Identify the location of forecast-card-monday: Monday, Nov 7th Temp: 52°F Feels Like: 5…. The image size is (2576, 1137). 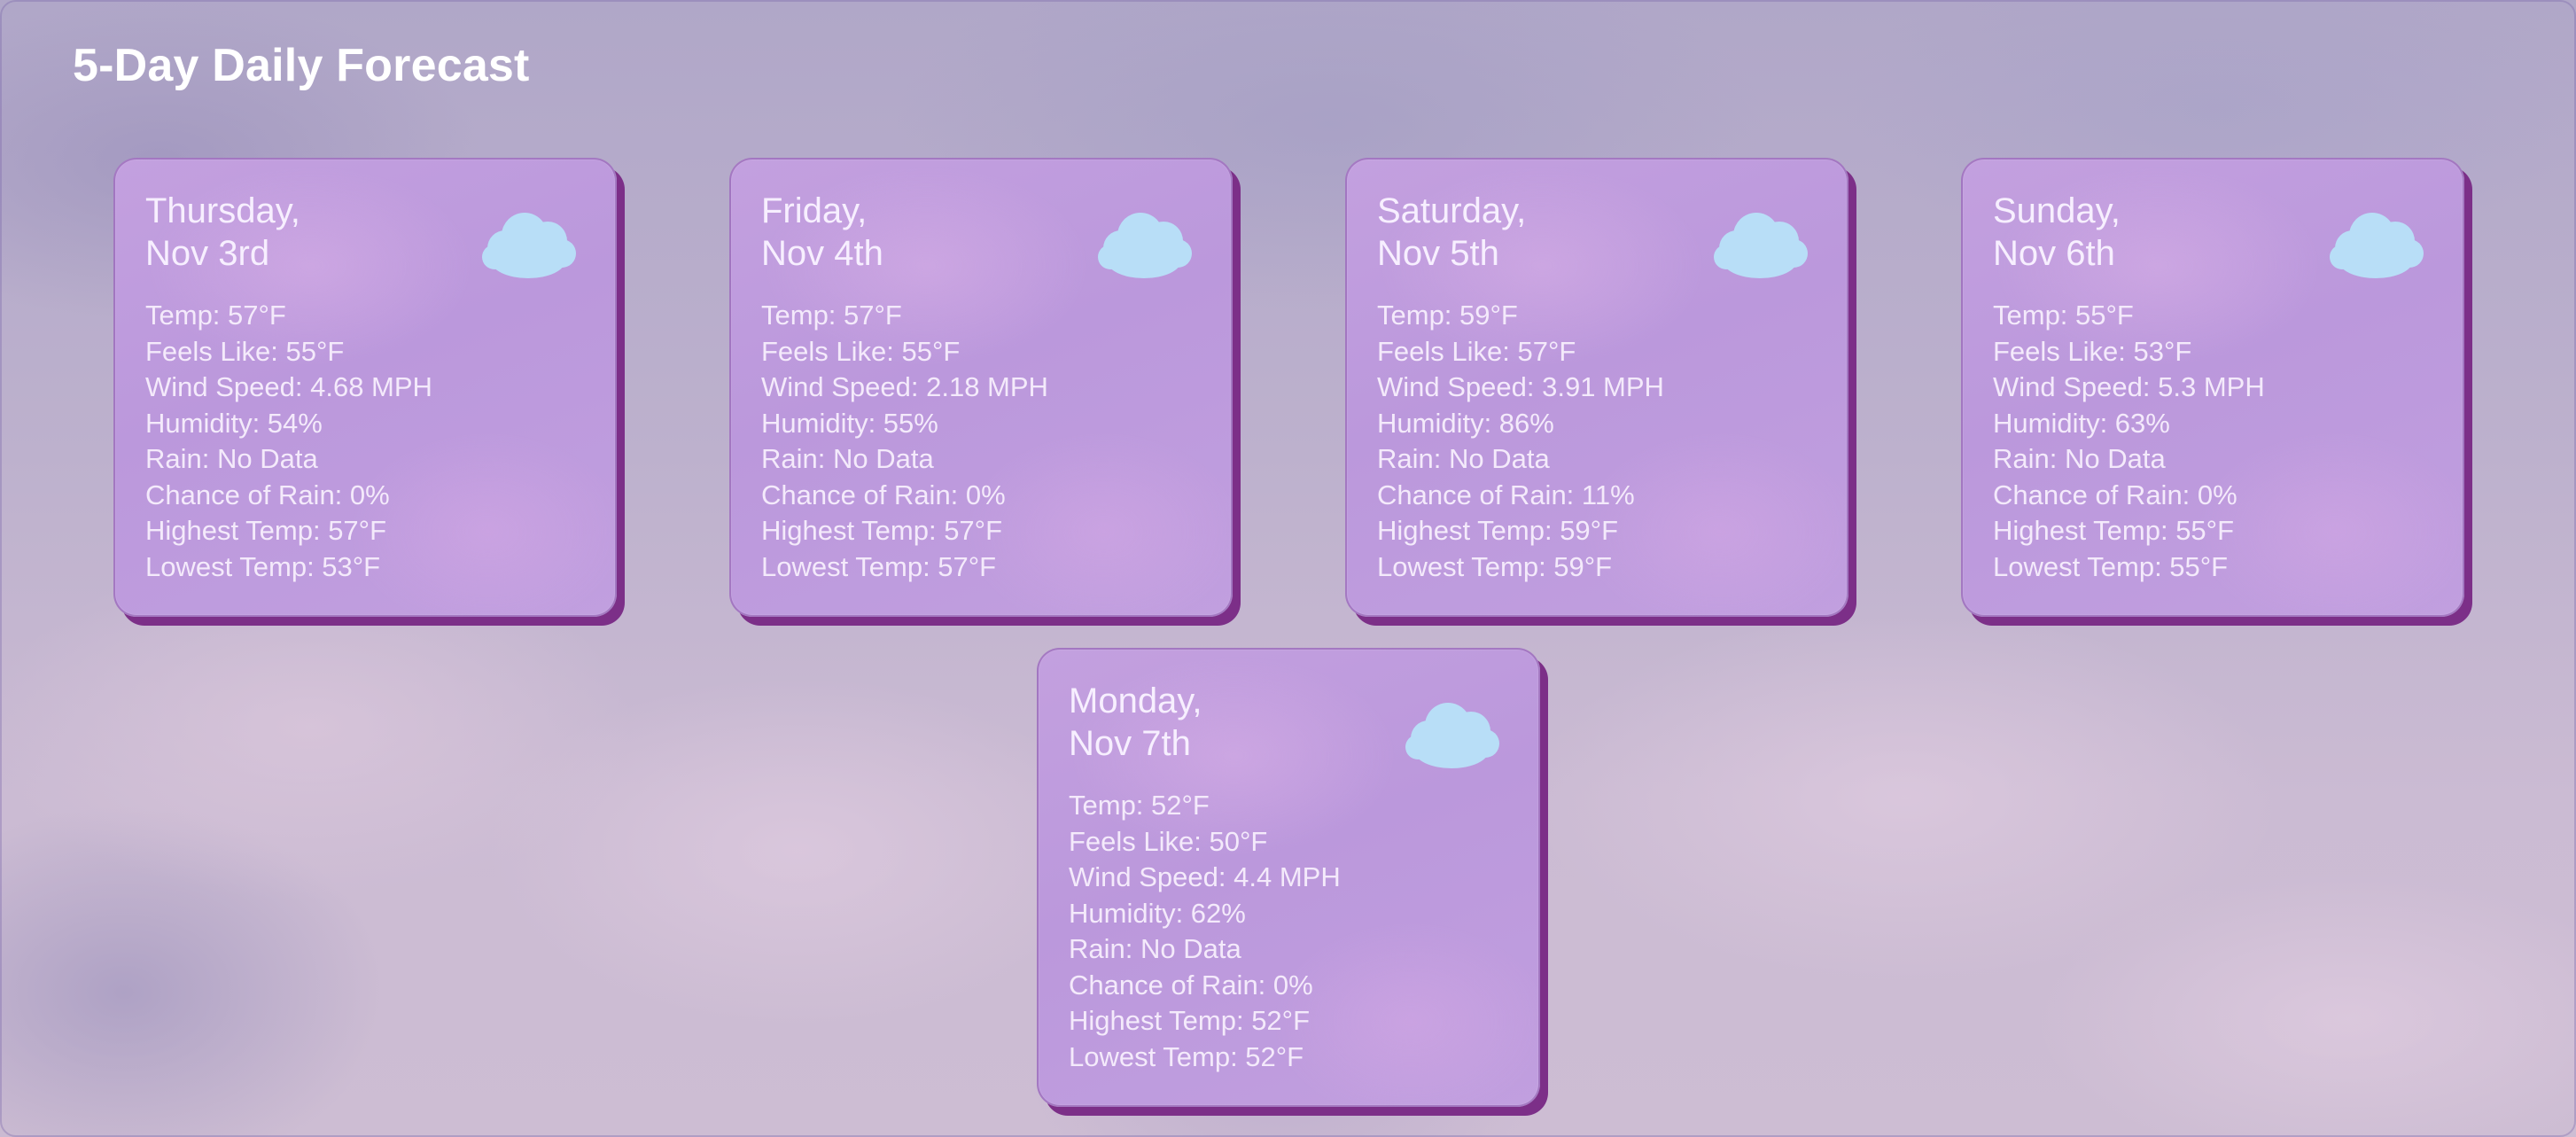
(1288, 877).